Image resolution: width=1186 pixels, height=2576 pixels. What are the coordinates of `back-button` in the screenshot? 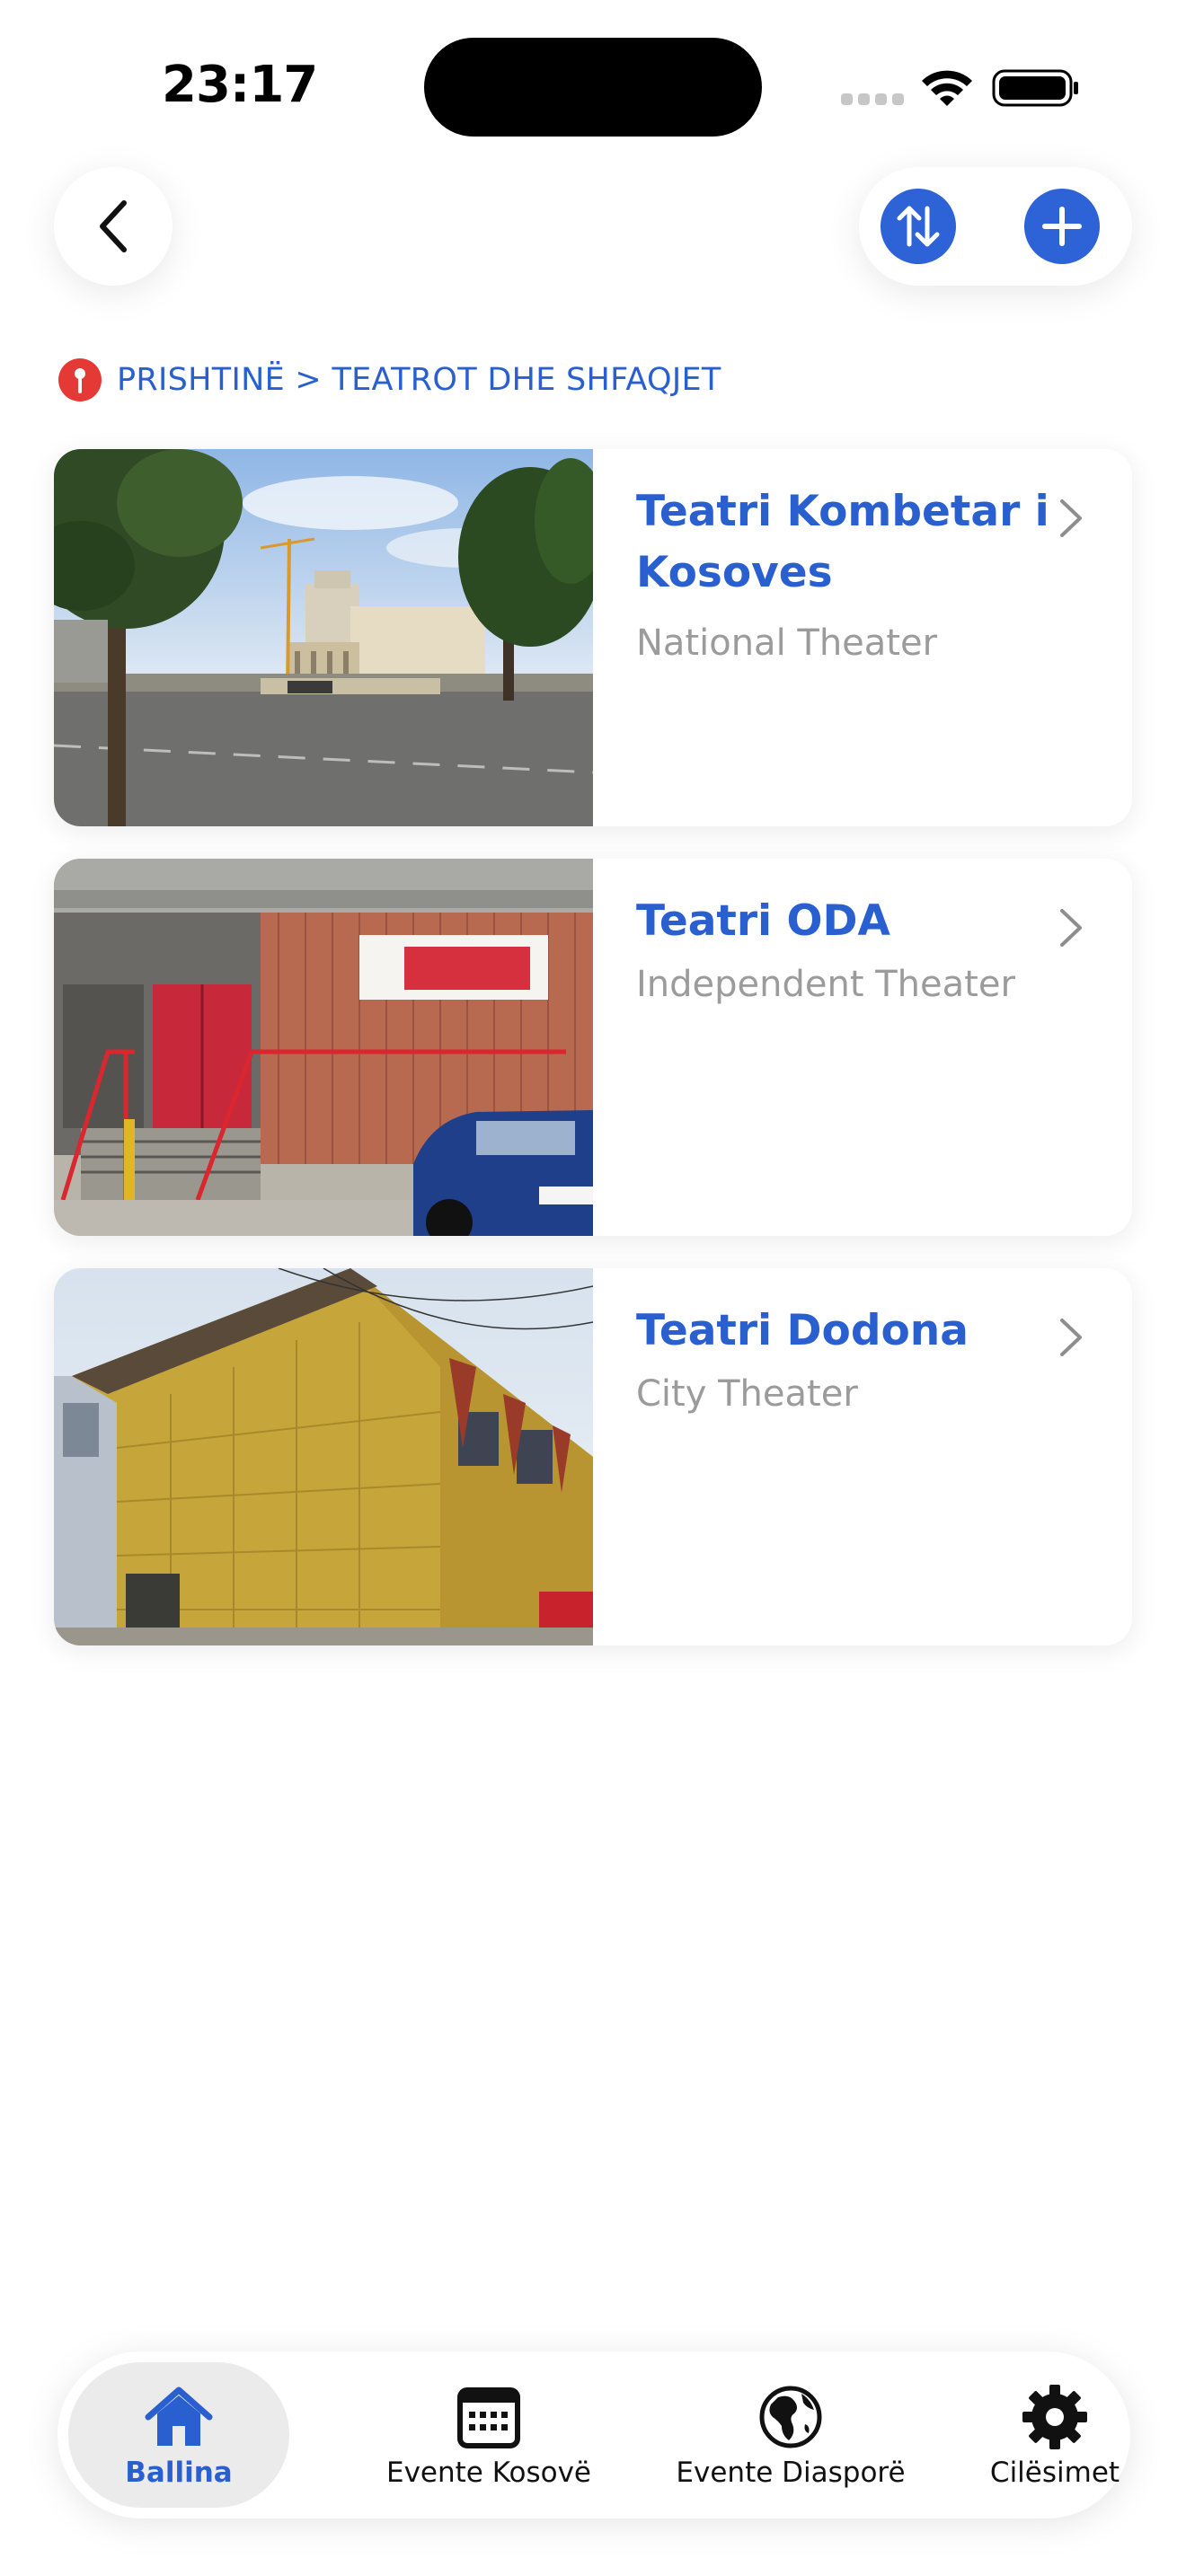 It's located at (113, 226).